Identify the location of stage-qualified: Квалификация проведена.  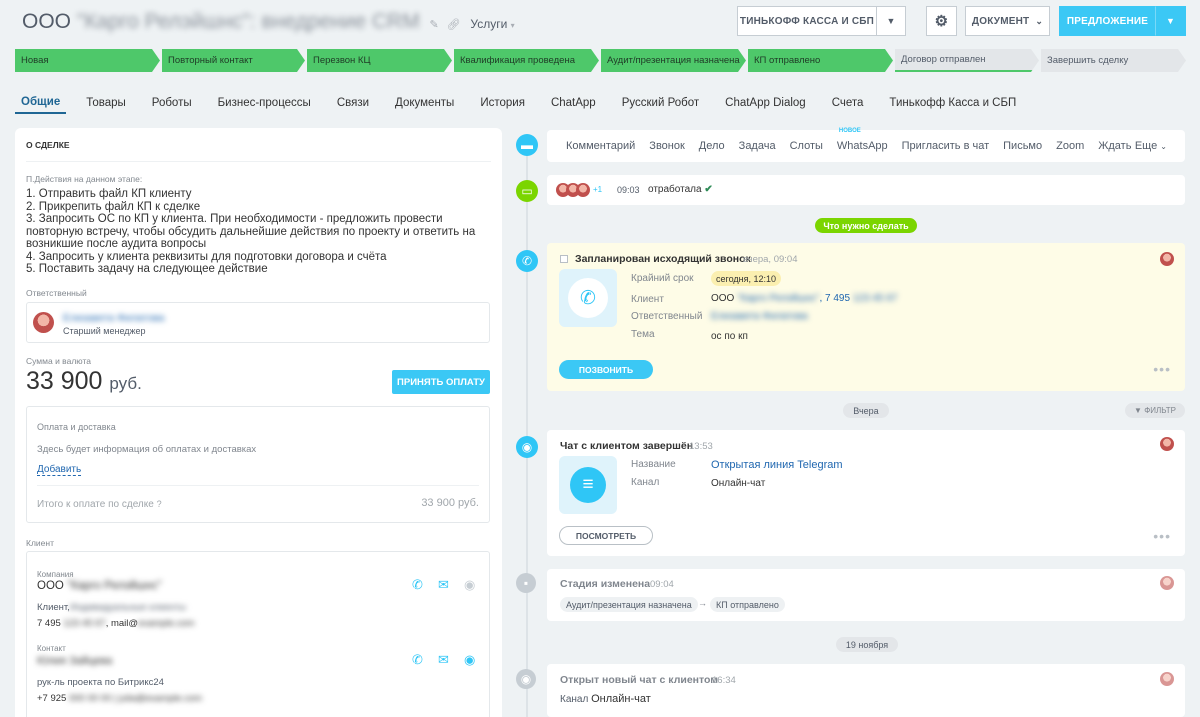
(526, 60).